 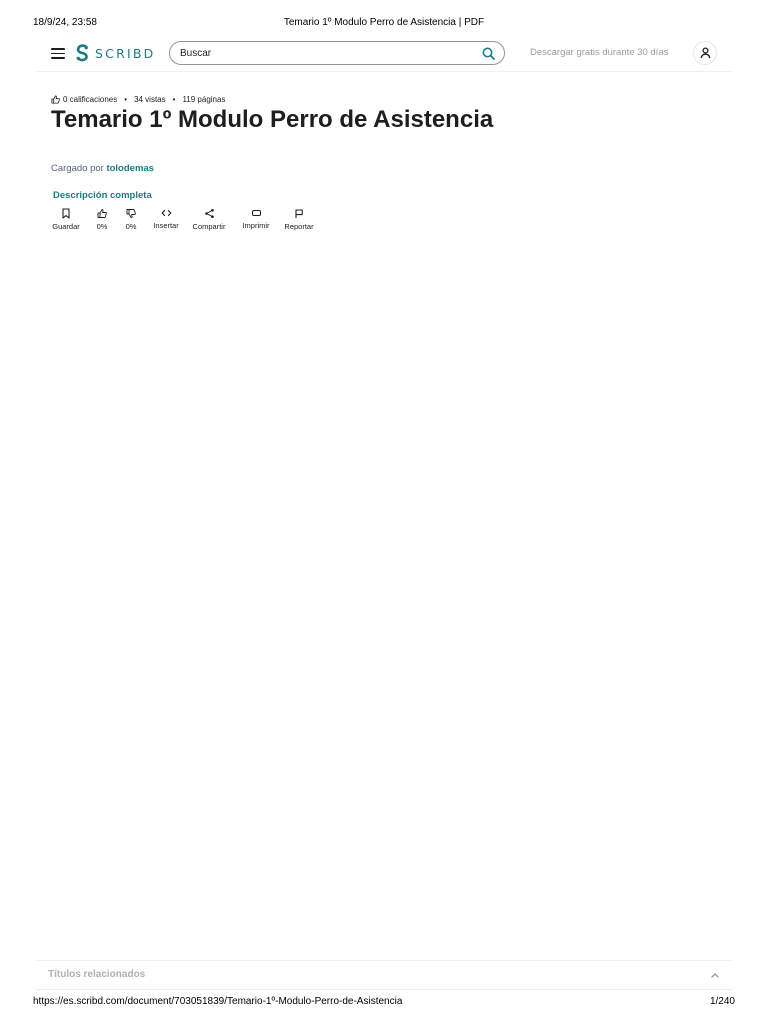 I want to click on embed-label: Insertar, so click(x=166, y=225).